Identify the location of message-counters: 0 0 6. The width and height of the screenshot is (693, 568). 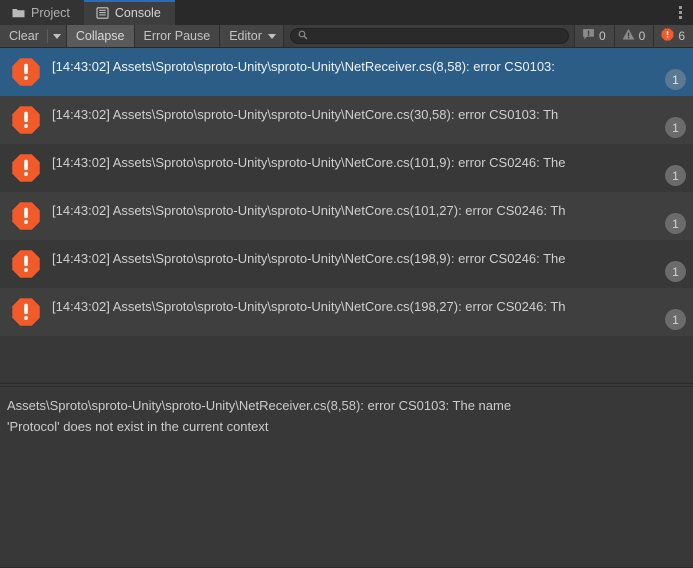
(633, 36).